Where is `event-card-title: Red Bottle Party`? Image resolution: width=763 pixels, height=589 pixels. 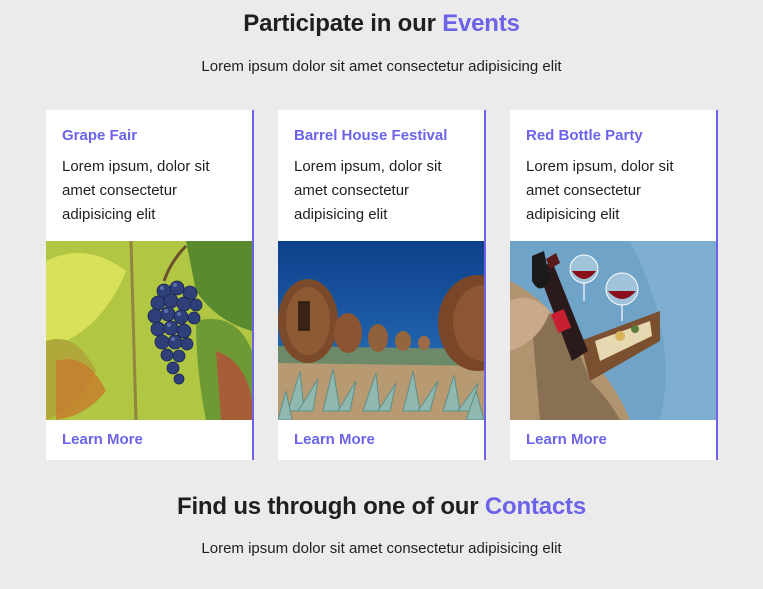
event-card-title: Red Bottle Party is located at coordinates (584, 135).